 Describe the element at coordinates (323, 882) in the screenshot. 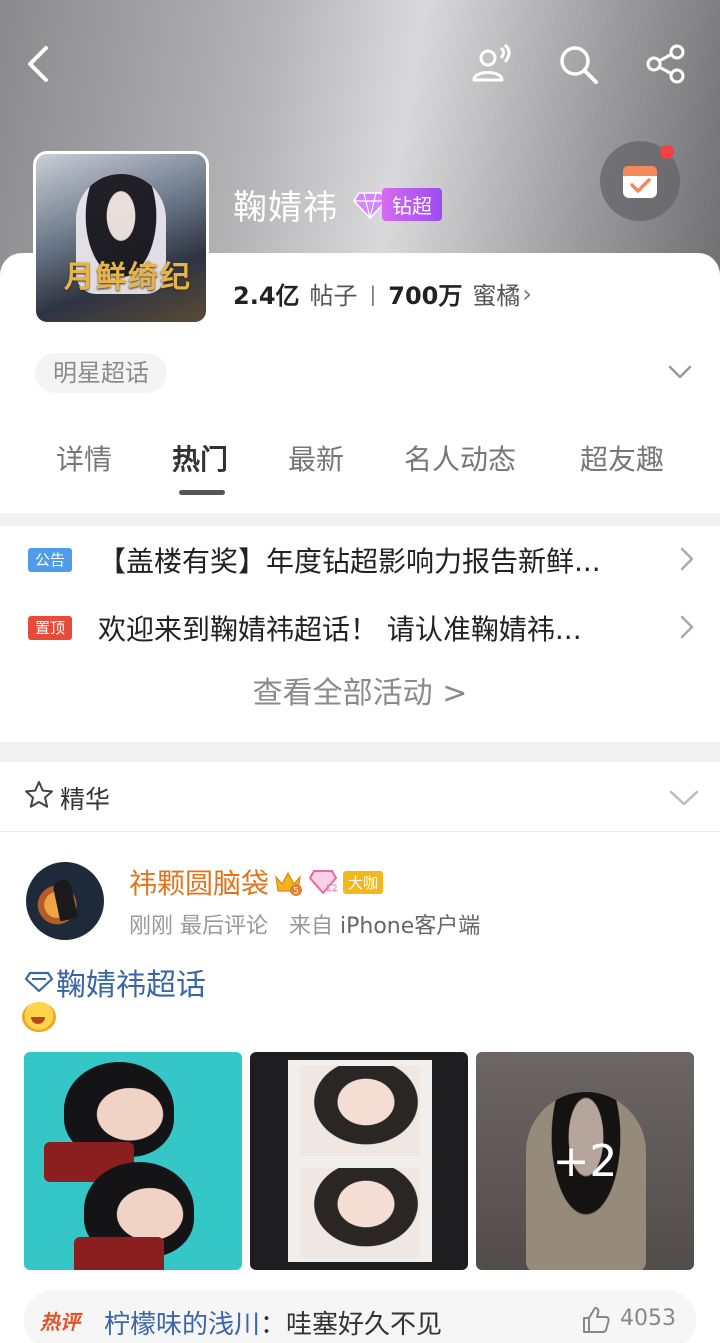

I see `level-diamond-icon: 12` at that location.